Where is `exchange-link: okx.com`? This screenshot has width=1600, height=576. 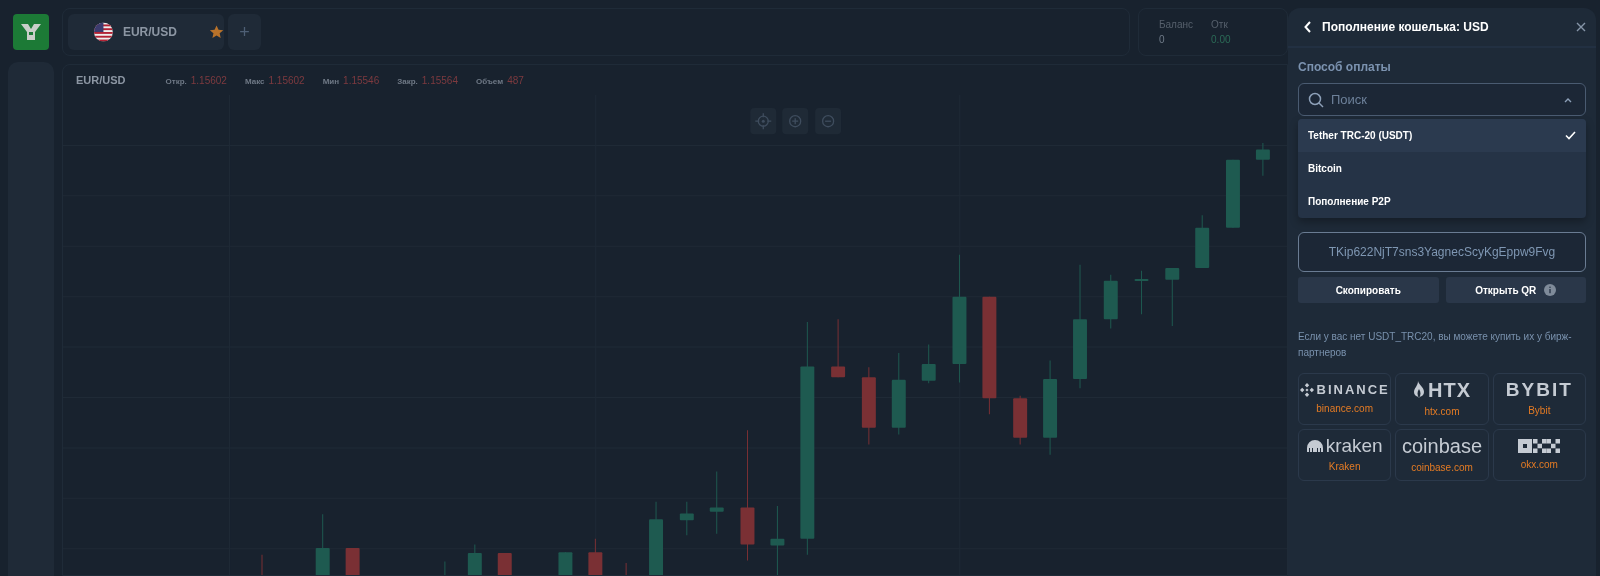
exchange-link: okx.com is located at coordinates (1539, 464).